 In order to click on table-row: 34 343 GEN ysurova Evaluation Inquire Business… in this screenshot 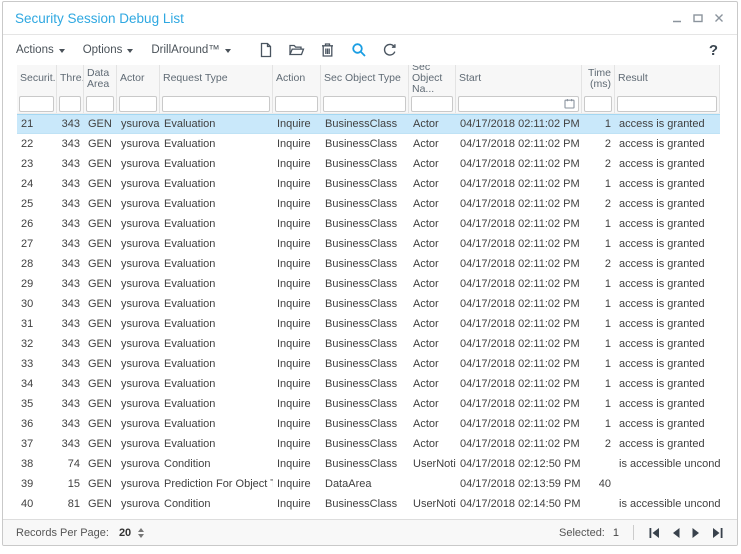, I will do `click(368, 384)`.